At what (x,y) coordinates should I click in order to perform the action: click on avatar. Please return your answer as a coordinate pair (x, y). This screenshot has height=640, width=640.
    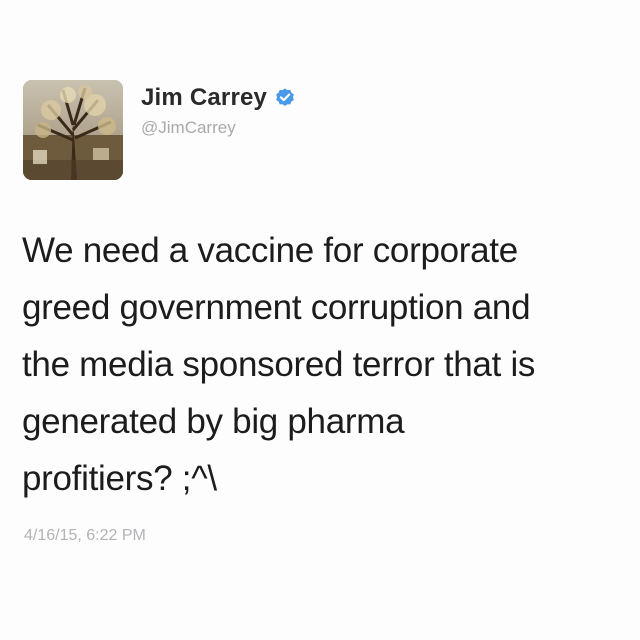
    Looking at the image, I should click on (73, 130).